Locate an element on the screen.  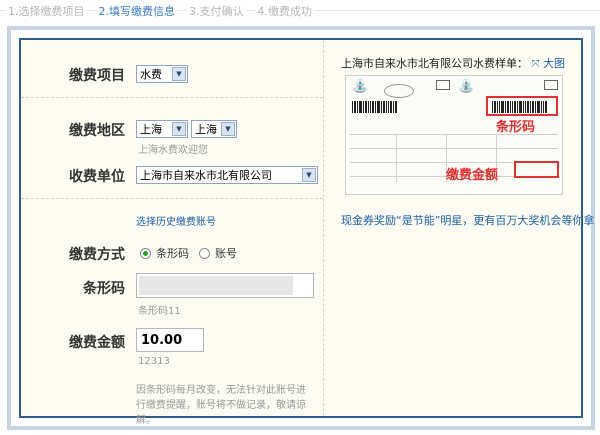
step-3: 3.支付确认 is located at coordinates (216, 11).